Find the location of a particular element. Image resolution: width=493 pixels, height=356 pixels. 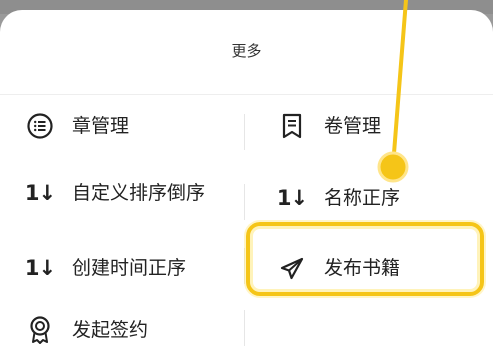

list-icon is located at coordinates (40, 126).